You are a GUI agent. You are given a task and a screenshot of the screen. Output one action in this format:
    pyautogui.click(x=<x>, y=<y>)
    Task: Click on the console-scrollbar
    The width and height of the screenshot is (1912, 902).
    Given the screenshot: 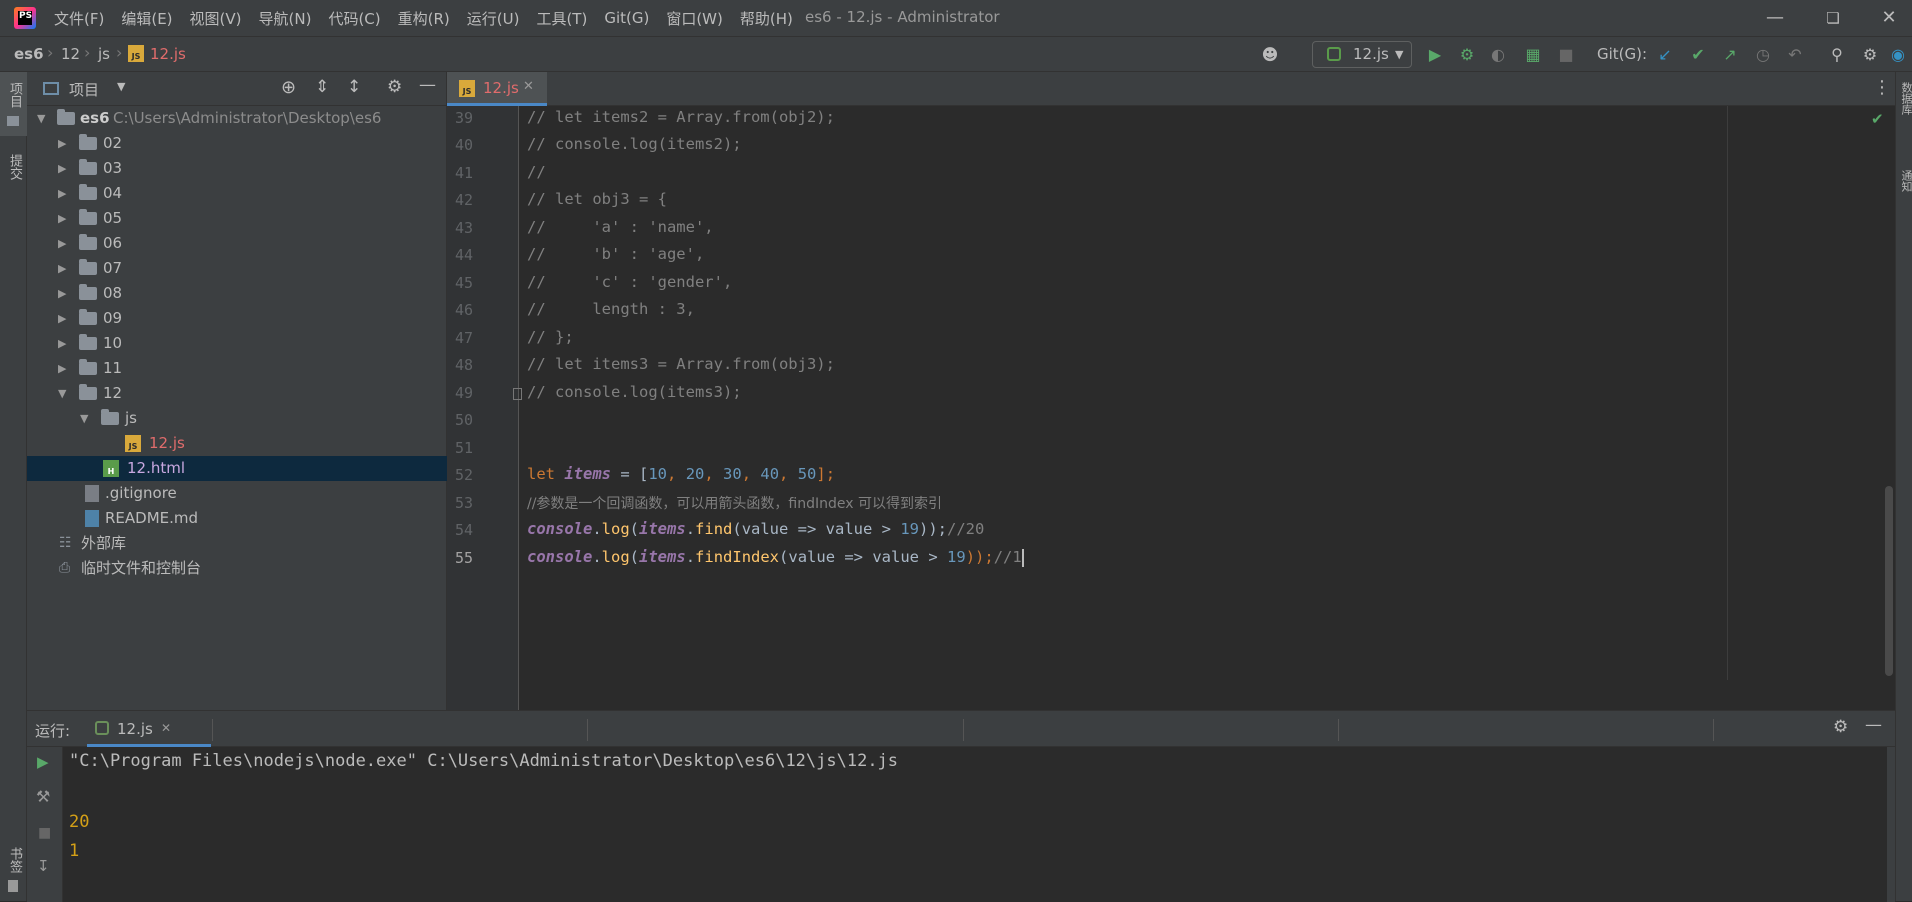 What is the action you would take?
    pyautogui.click(x=1891, y=824)
    